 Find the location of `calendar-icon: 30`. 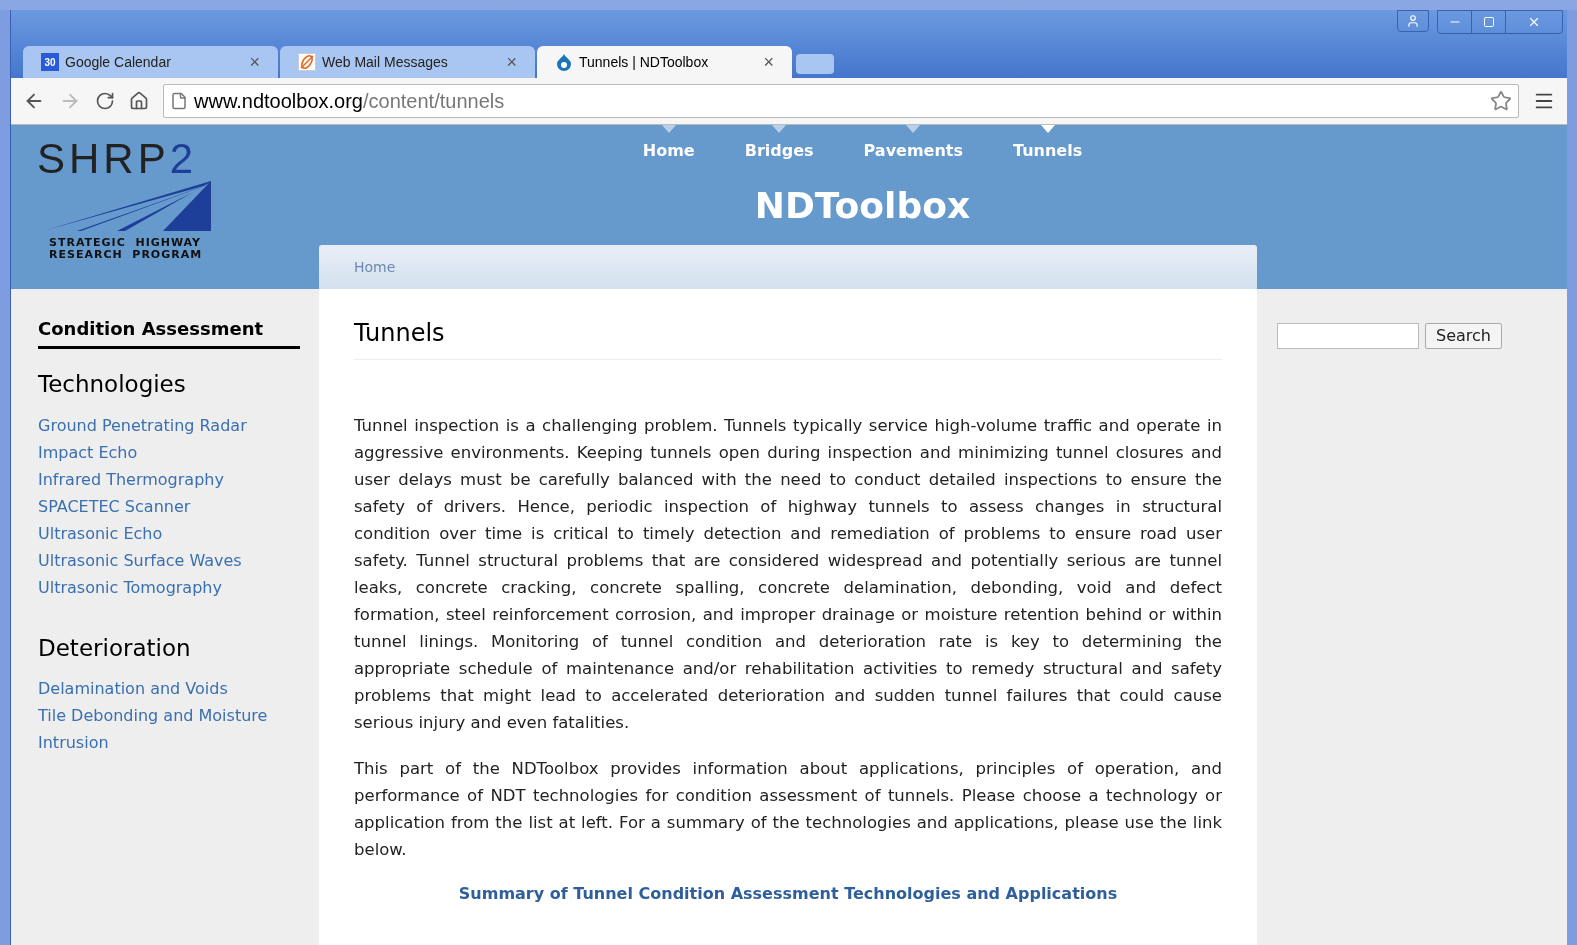

calendar-icon: 30 is located at coordinates (50, 62).